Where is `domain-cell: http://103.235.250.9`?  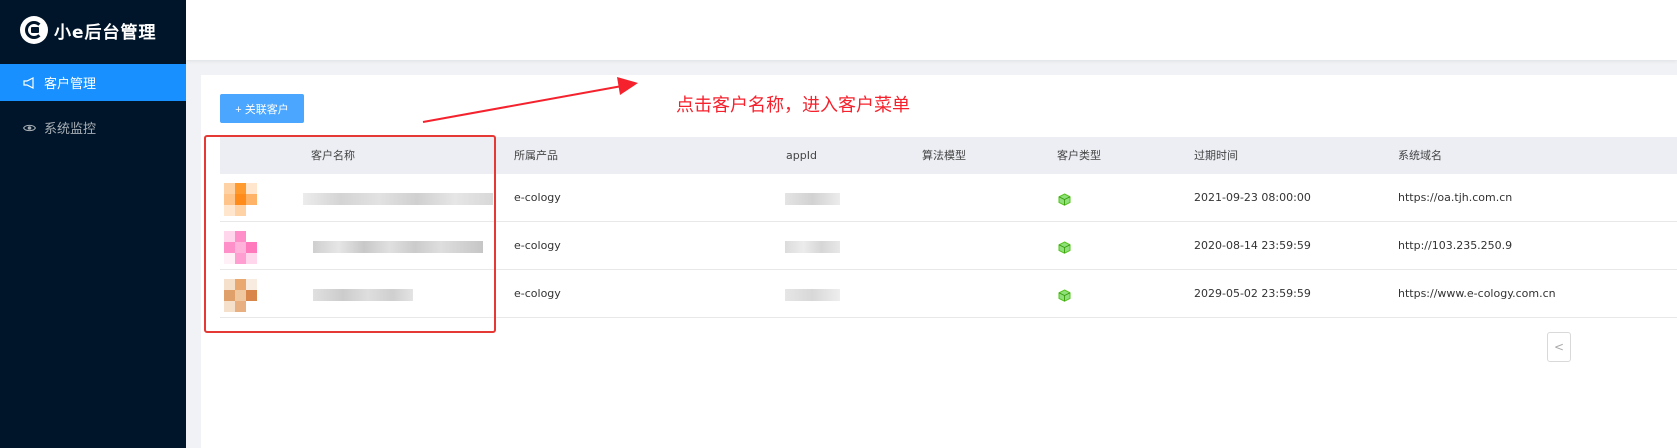 domain-cell: http://103.235.250.9 is located at coordinates (1455, 245).